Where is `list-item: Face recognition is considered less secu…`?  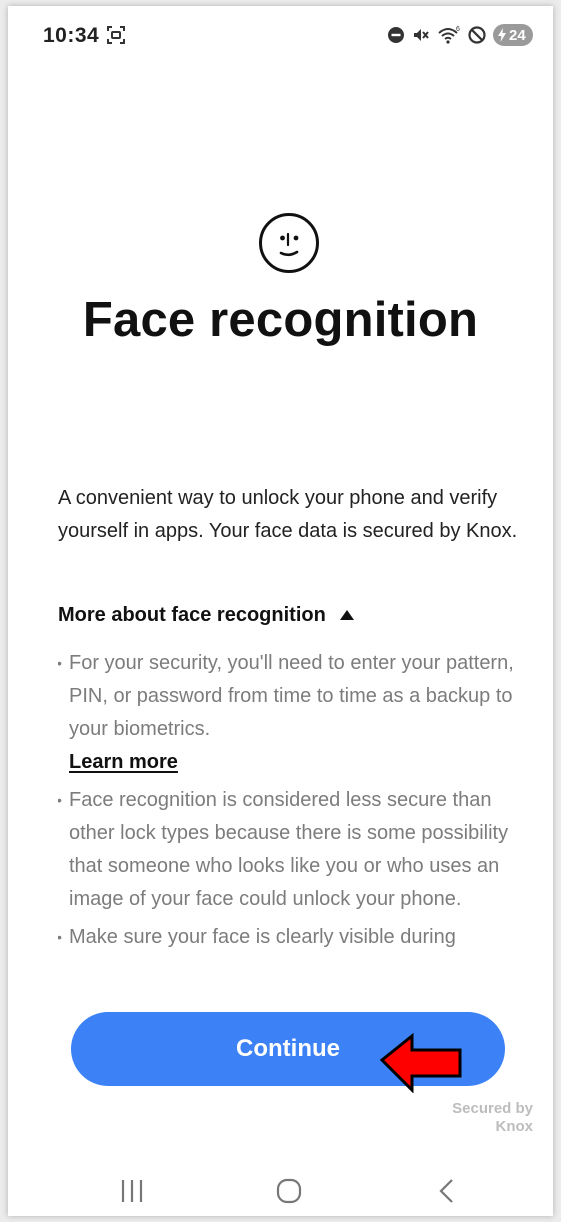 list-item: Face recognition is considered less secu… is located at coordinates (293, 850).